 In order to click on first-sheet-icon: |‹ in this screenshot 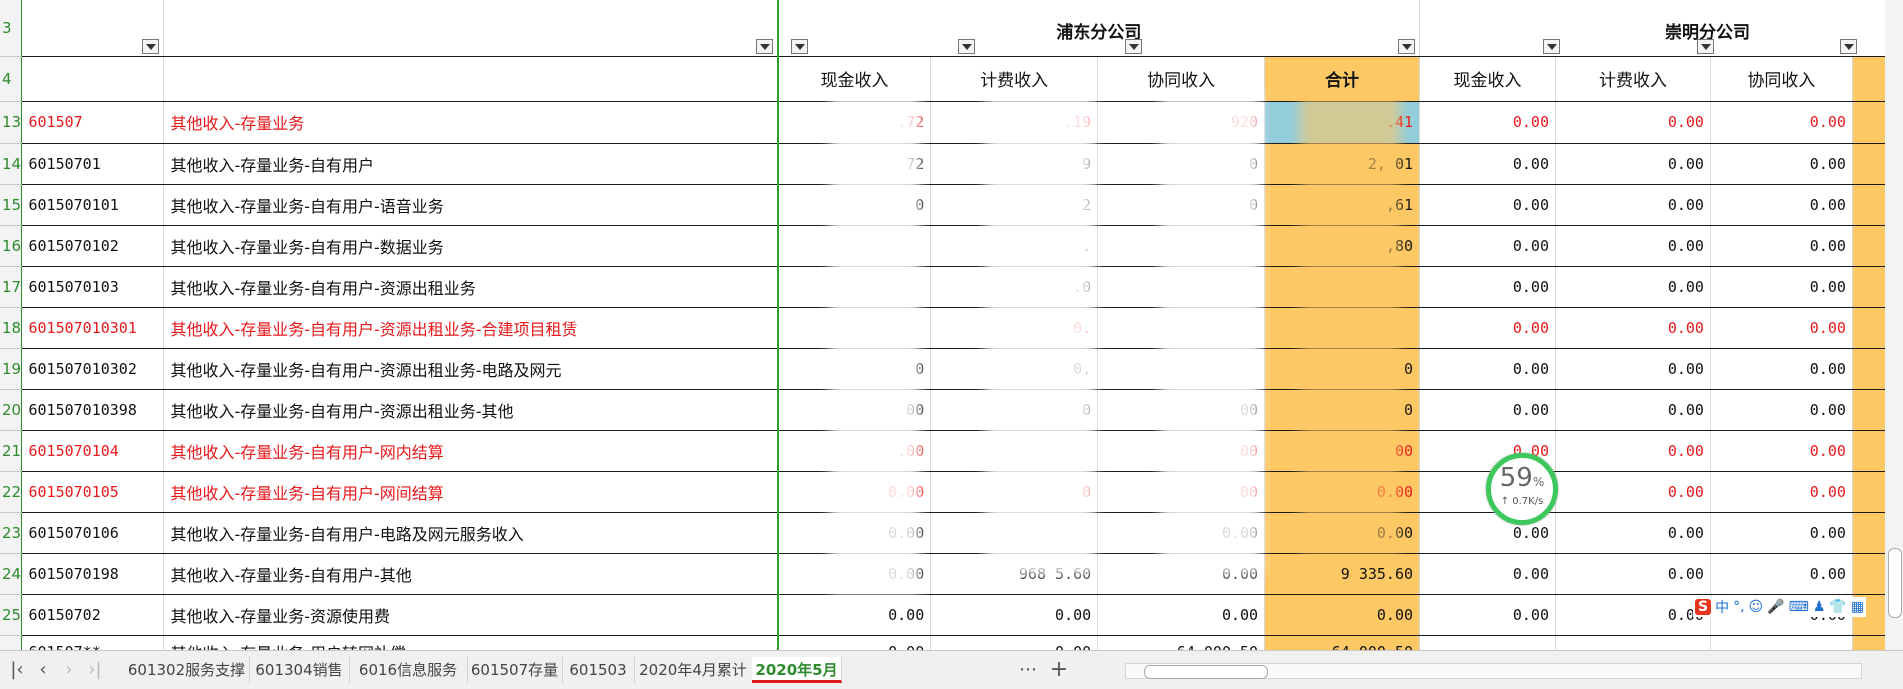, I will do `click(17, 670)`.